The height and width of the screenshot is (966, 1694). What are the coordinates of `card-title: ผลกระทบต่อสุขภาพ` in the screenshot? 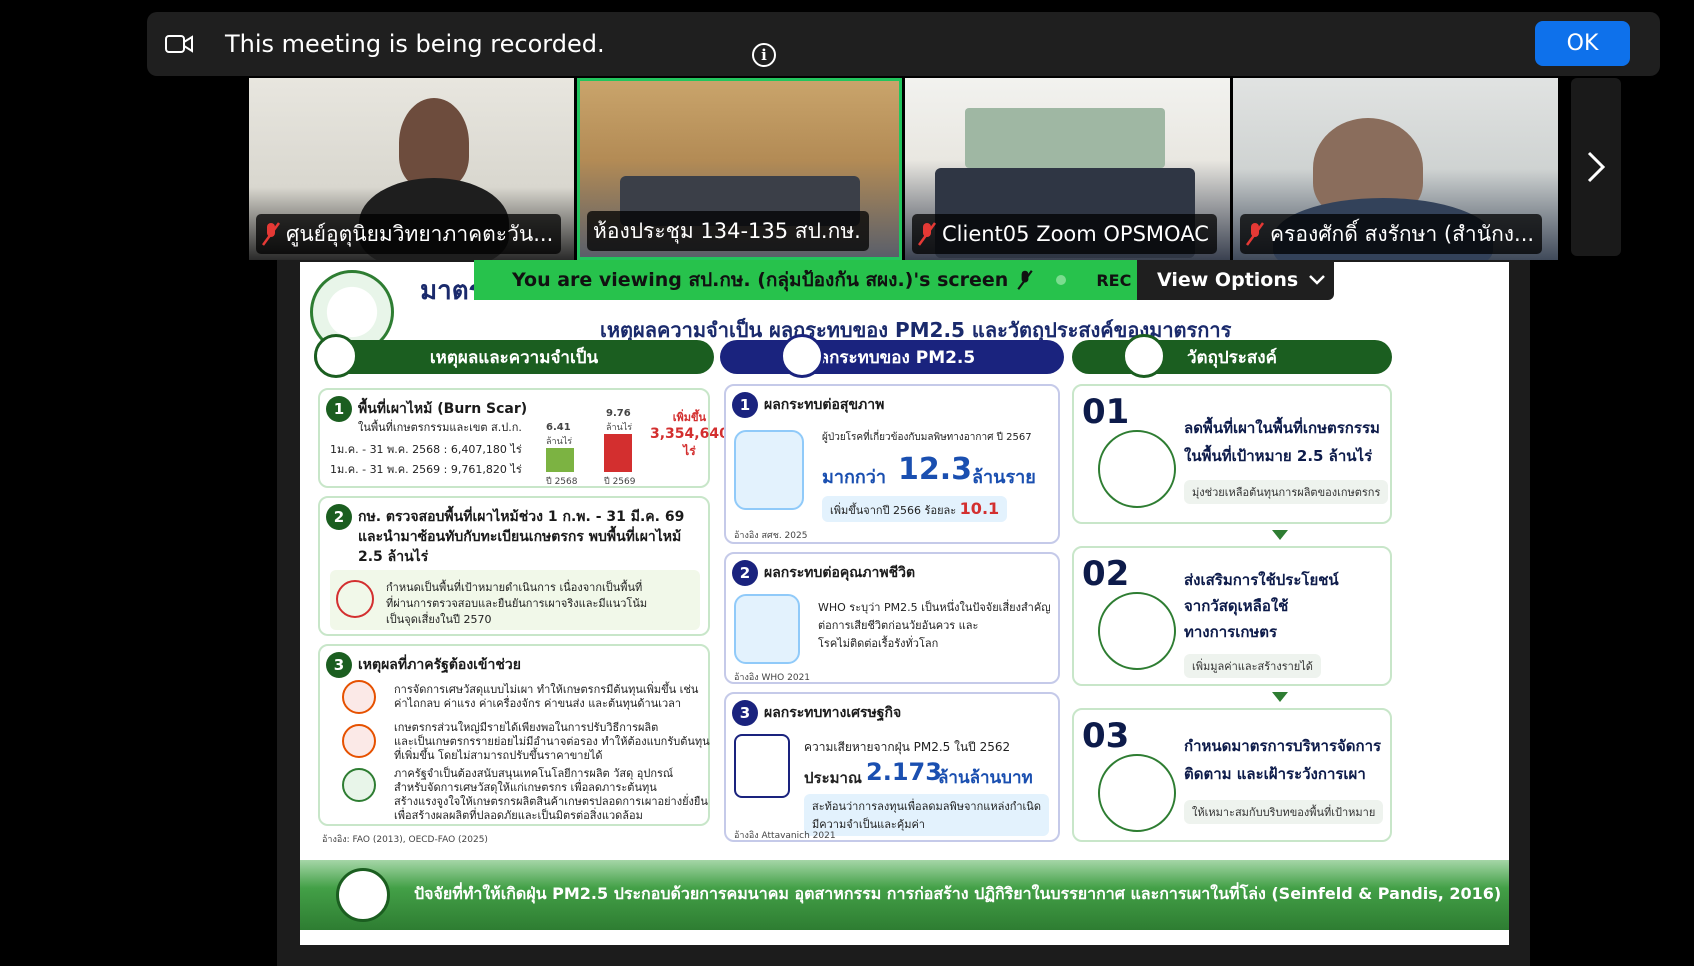 It's located at (824, 405).